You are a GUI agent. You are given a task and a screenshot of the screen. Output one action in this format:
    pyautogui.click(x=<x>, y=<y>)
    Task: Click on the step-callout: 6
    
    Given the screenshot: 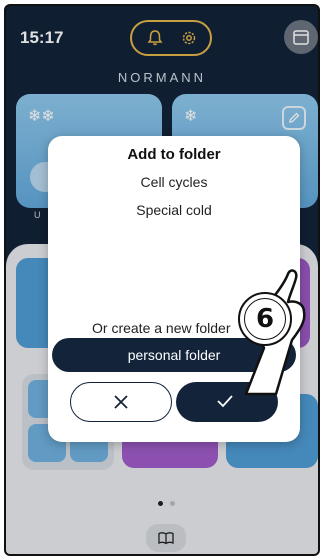 What is the action you would take?
    pyautogui.click(x=265, y=319)
    